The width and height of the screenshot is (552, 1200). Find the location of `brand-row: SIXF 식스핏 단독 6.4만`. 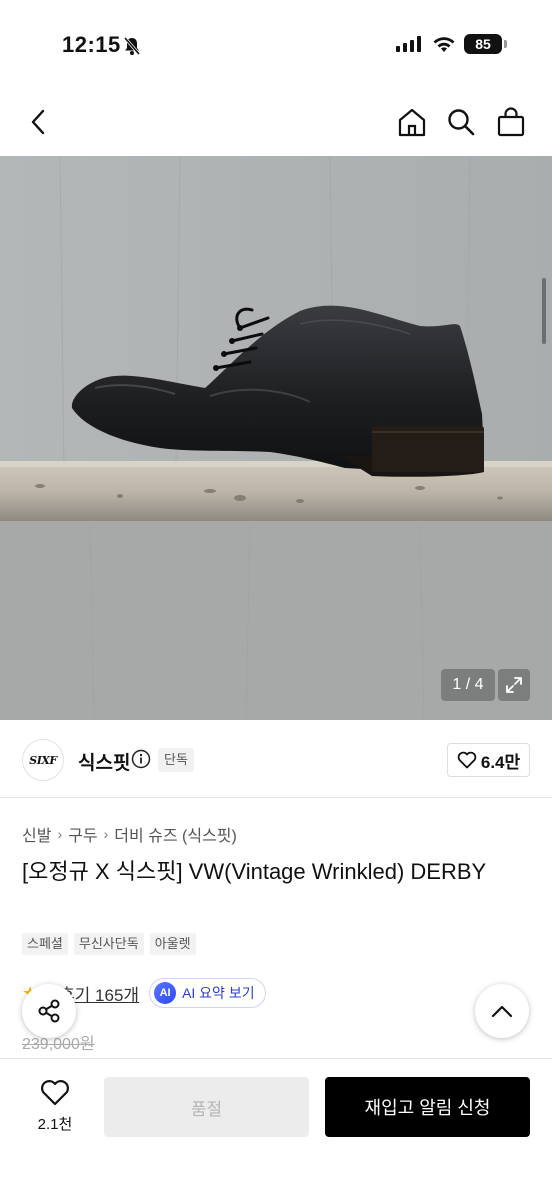

brand-row: SIXF 식스핏 단독 6.4만 is located at coordinates (276, 759).